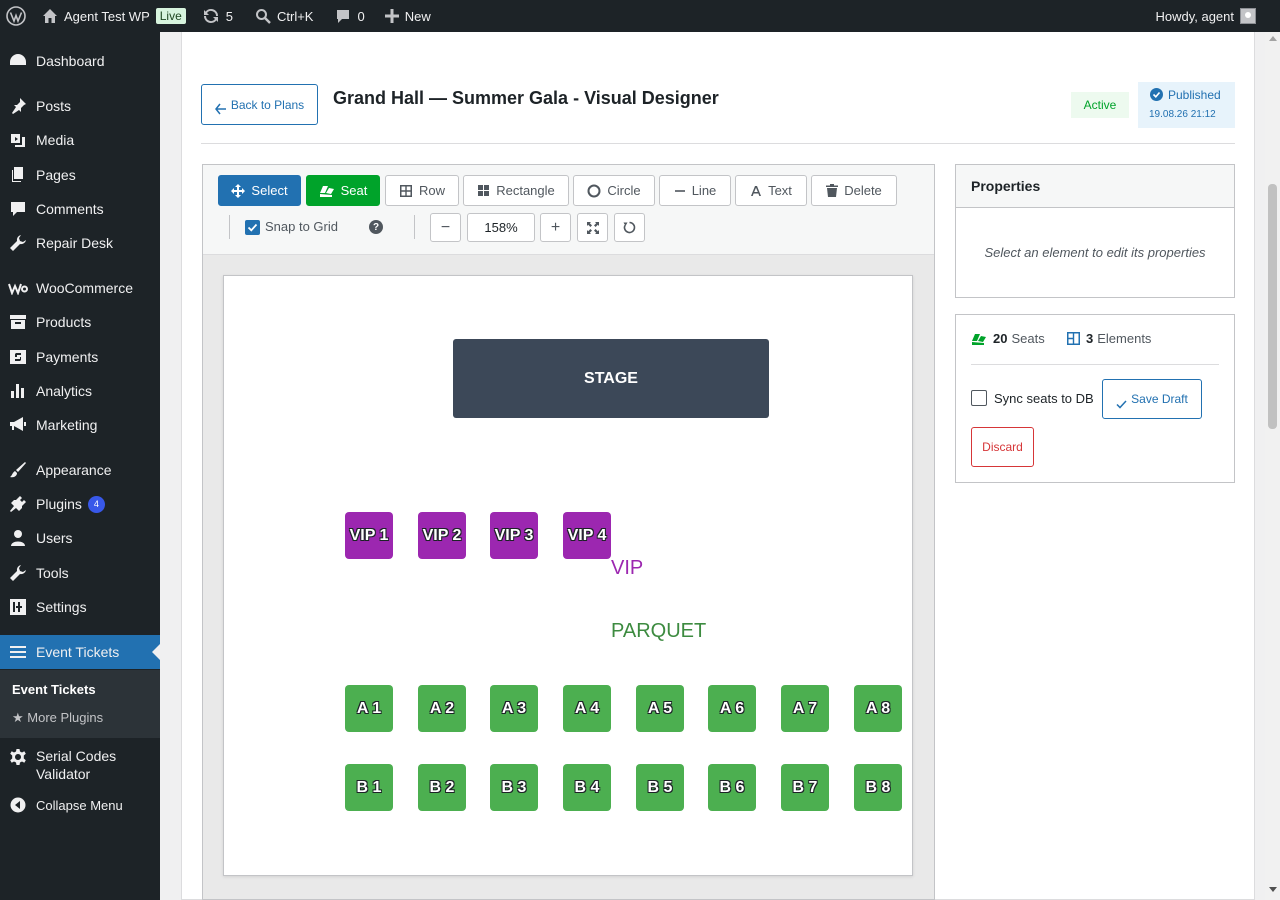 This screenshot has height=900, width=1280. I want to click on menu-media: Media, so click(80, 140).